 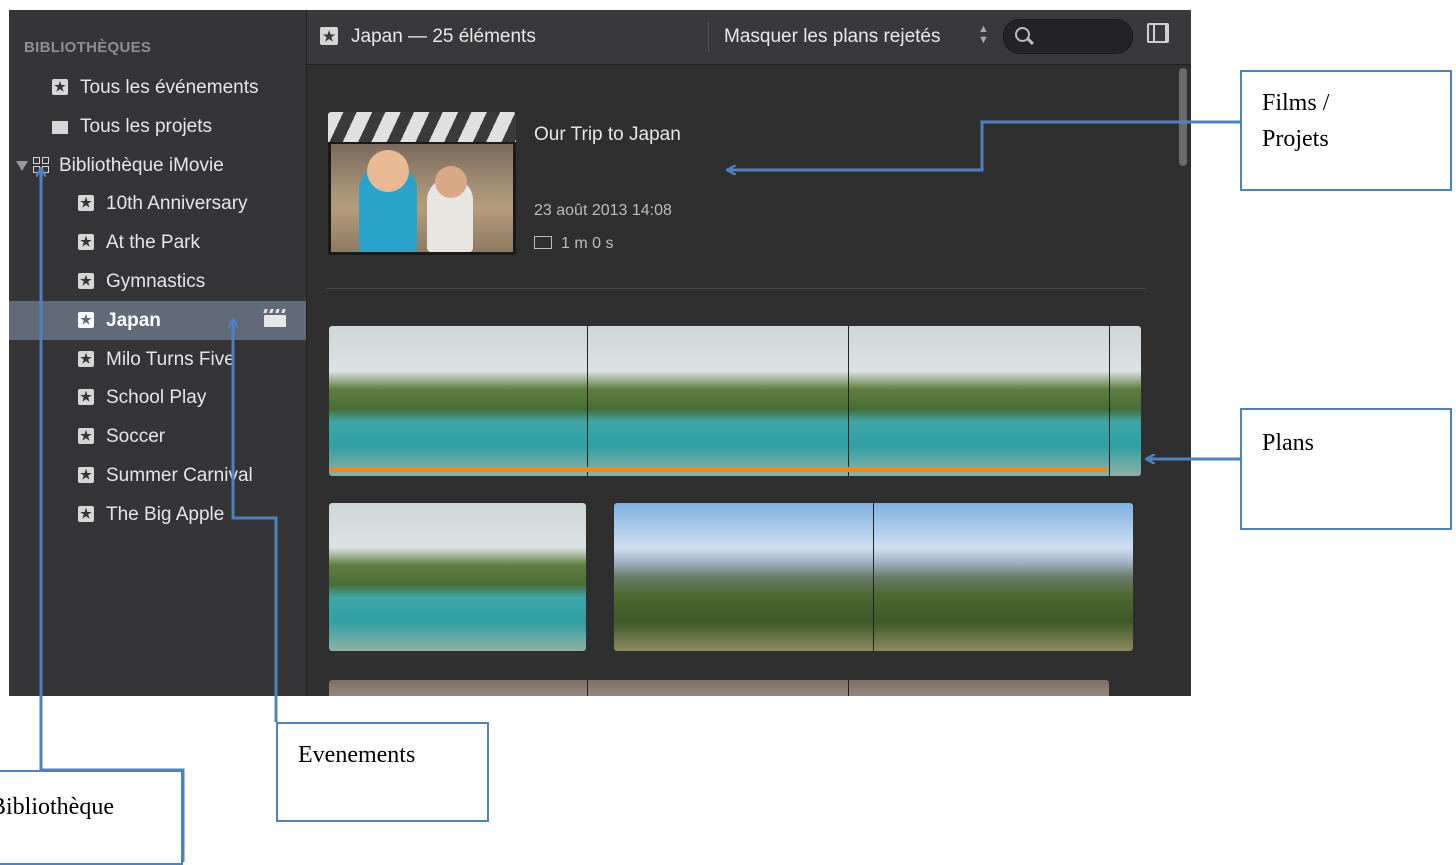 What do you see at coordinates (255, 521) in the screenshot?
I see `evenements-arrow` at bounding box center [255, 521].